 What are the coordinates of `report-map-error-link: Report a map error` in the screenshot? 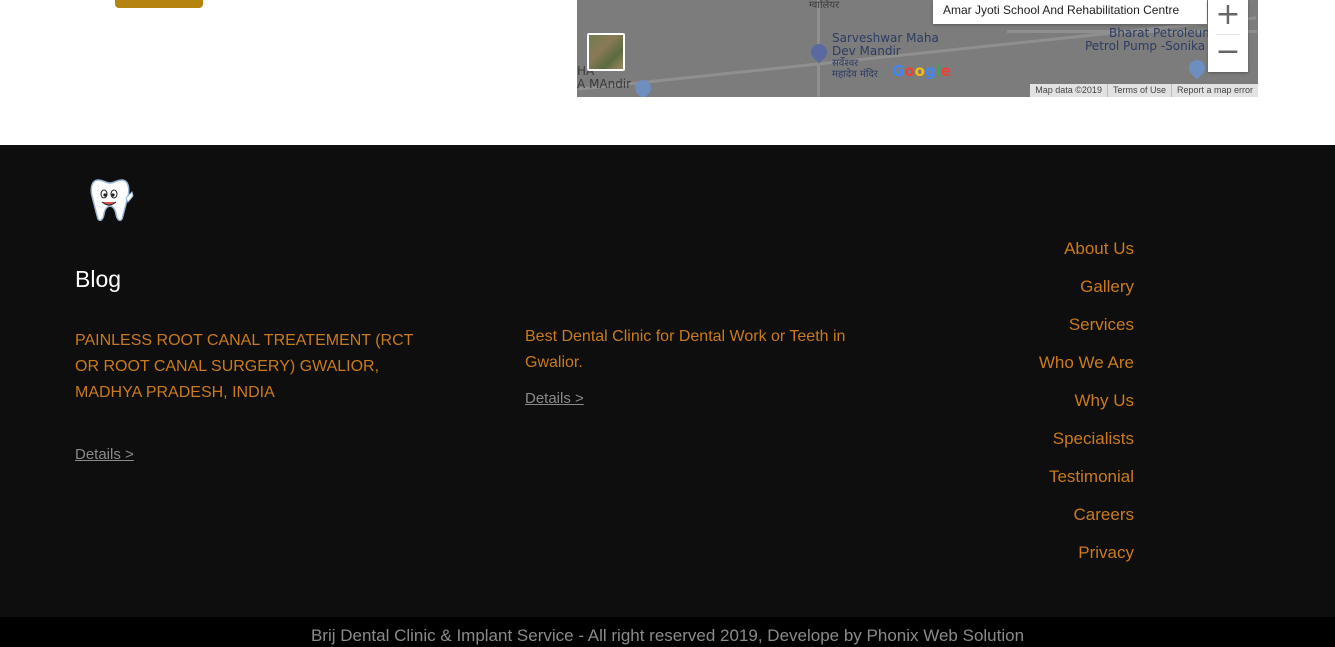 It's located at (1214, 90).